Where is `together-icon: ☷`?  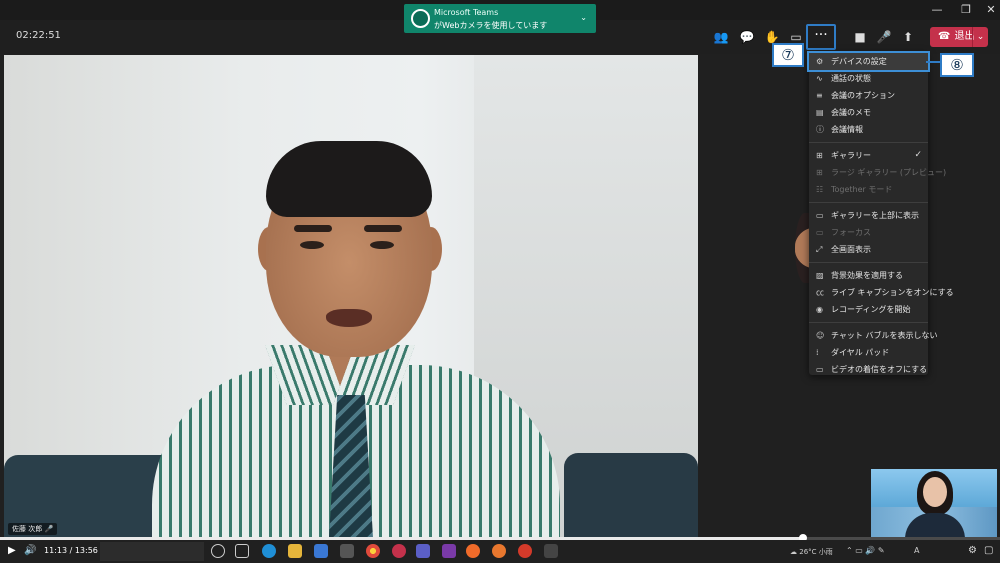 together-icon: ☷ is located at coordinates (820, 189).